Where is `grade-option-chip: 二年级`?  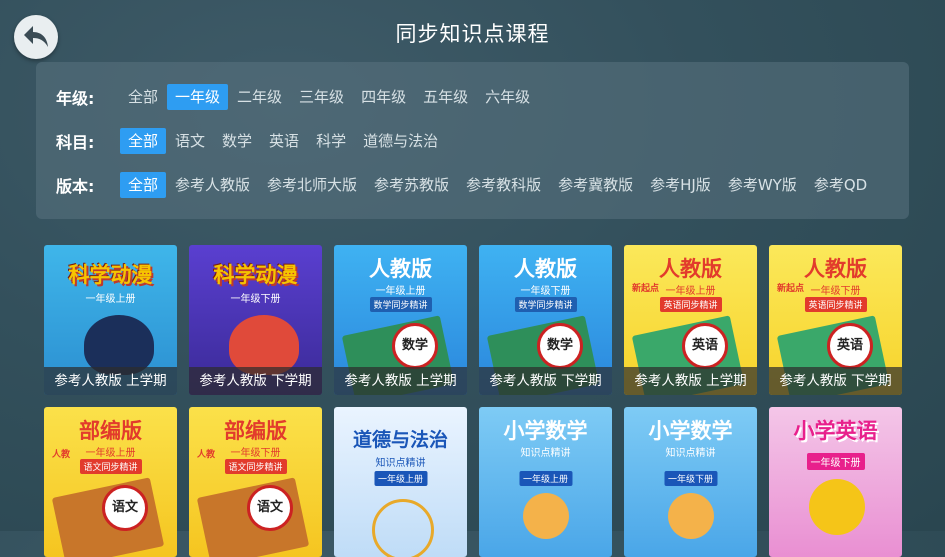
grade-option-chip: 二年级 is located at coordinates (259, 97).